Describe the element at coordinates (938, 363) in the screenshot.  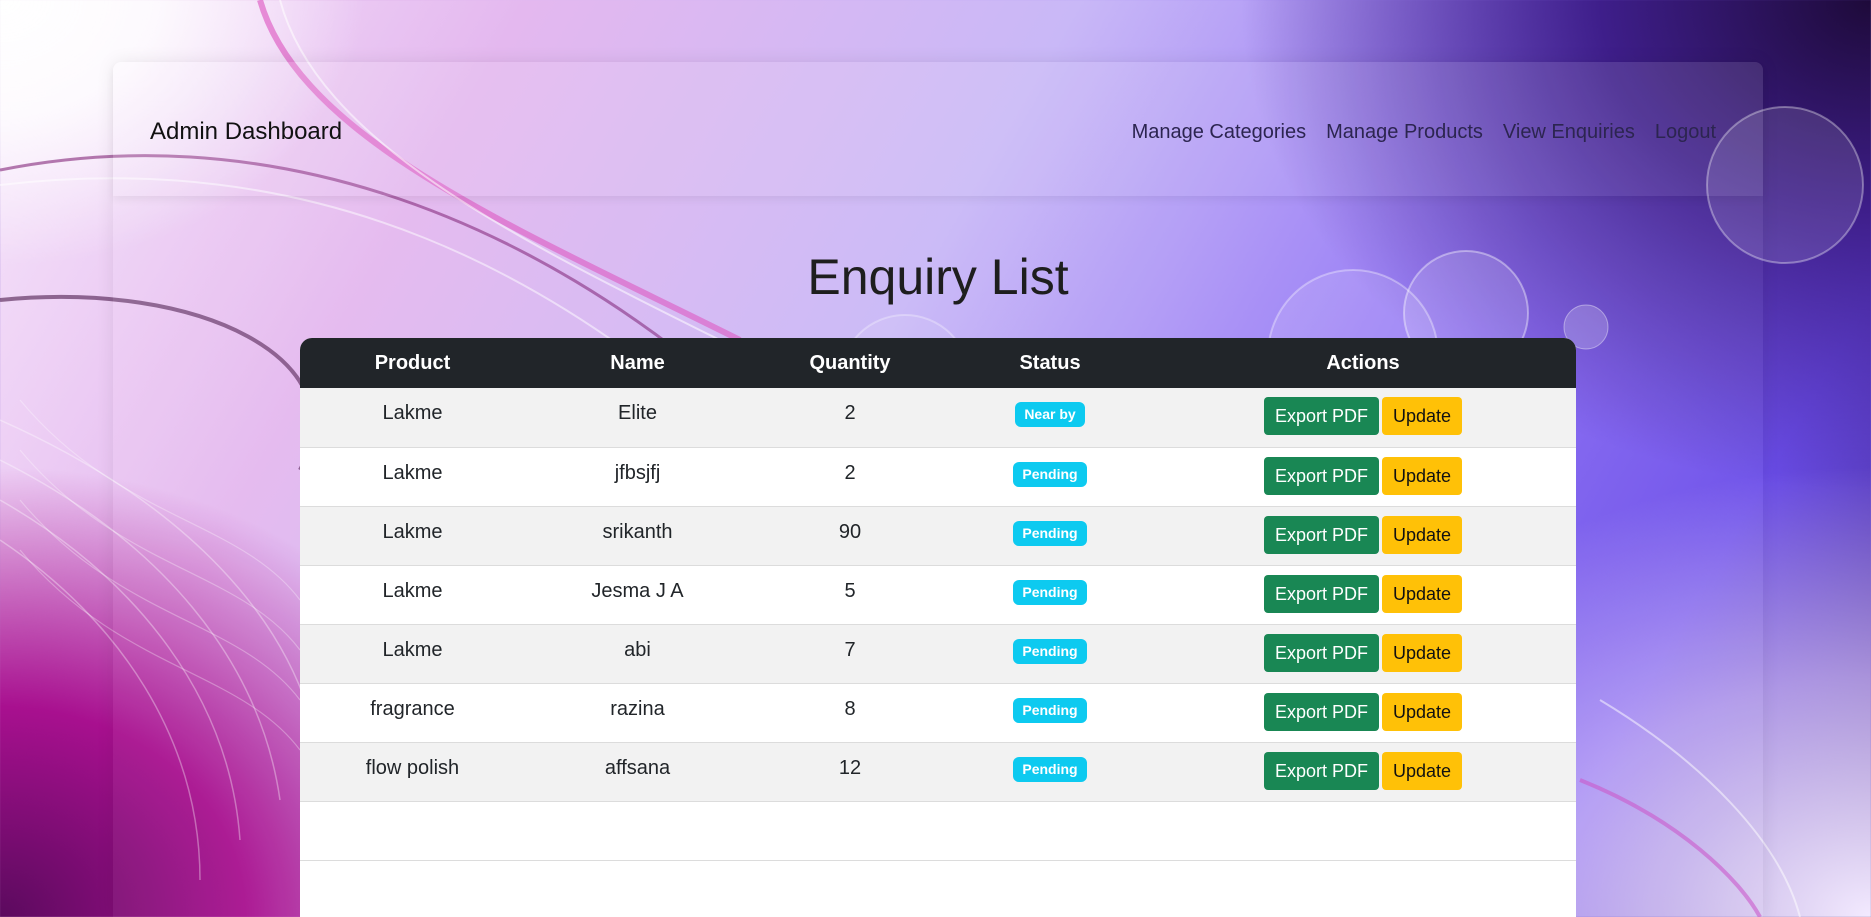
I see `table-header-row: Product Name Quantity Status Actions` at that location.